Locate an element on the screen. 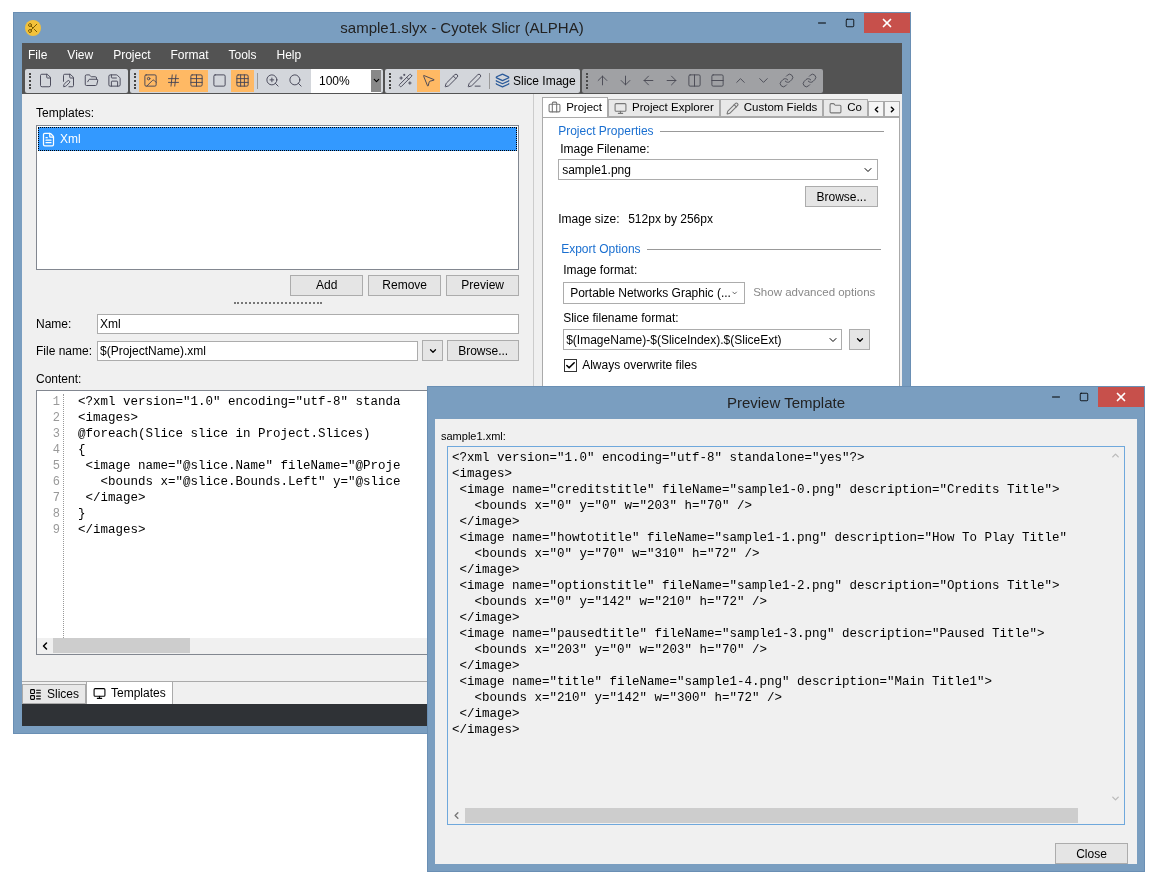  preview-line: <image name="creditstitle" fileName="sample1-0.png" description="Credits Title"> is located at coordinates (759, 490).